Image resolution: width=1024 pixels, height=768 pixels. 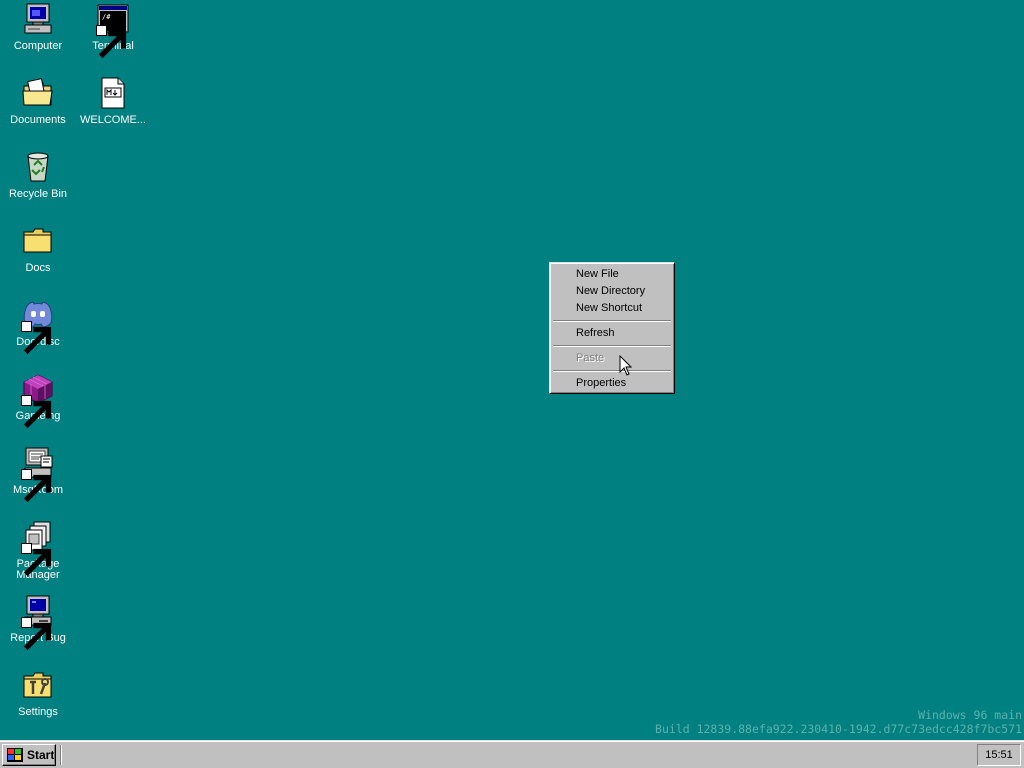 I want to click on desktop-icon-msgroom: MsgRoom, so click(x=38, y=482).